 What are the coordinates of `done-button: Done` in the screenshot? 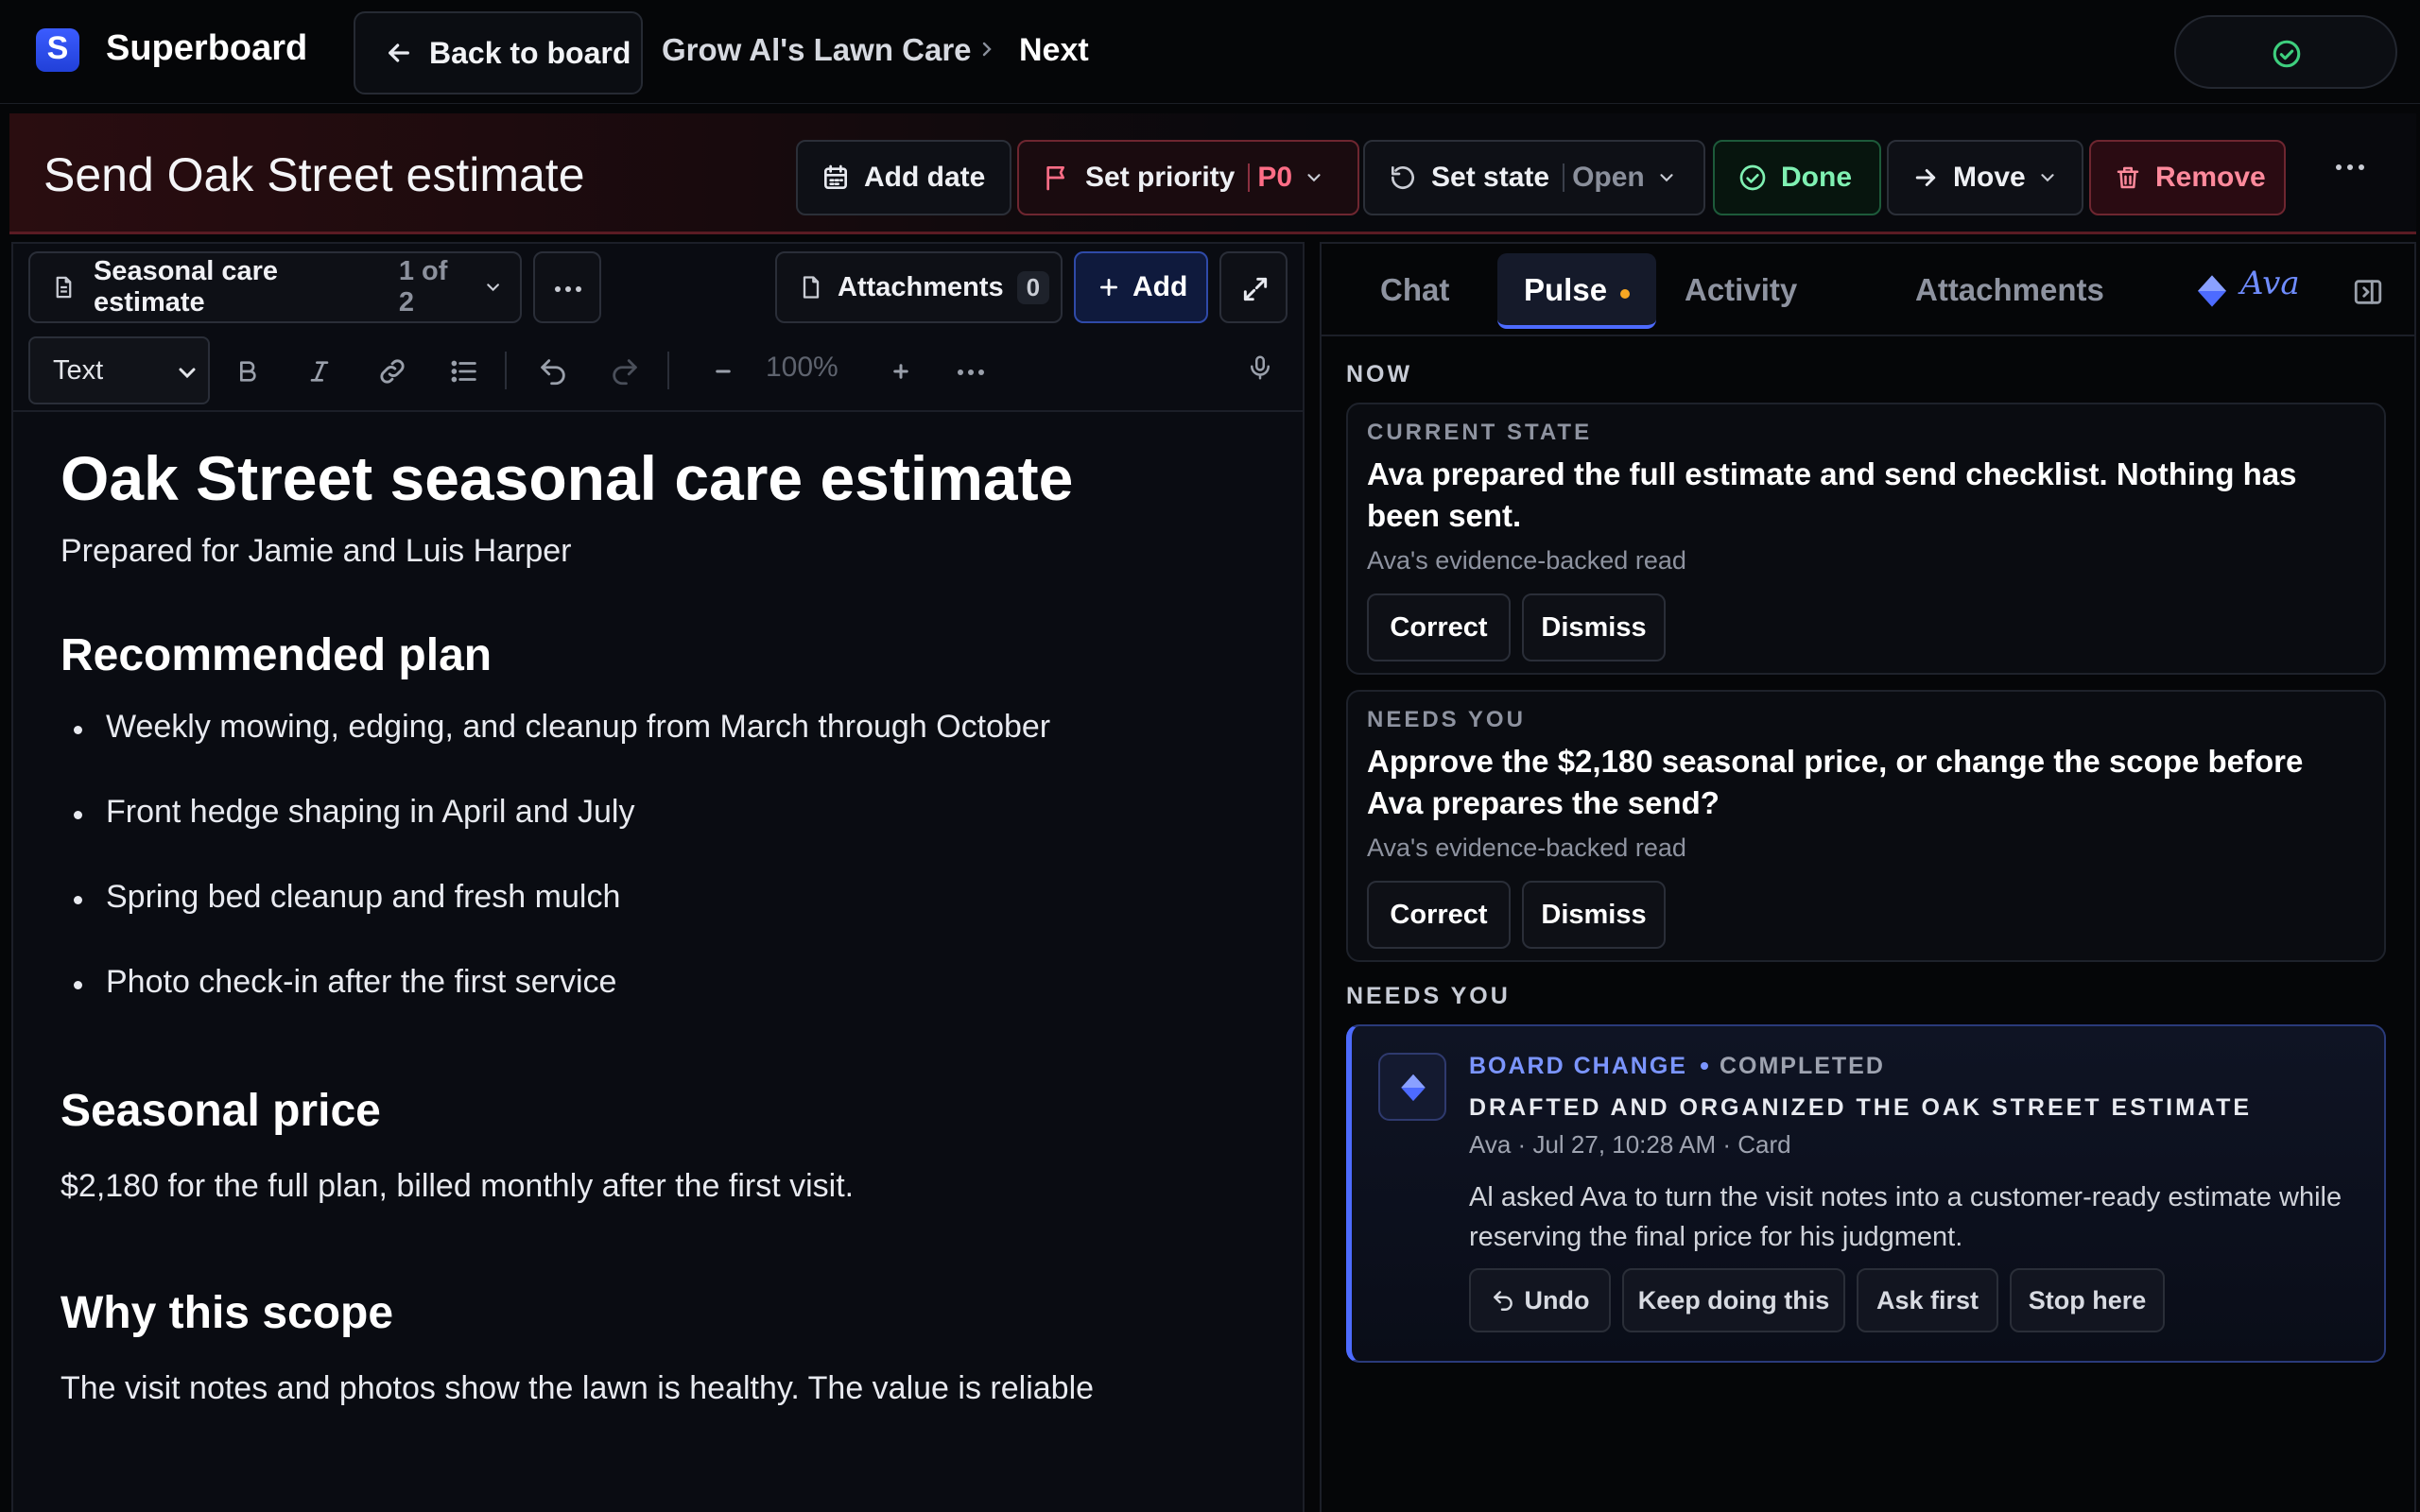 It's located at (1797, 177).